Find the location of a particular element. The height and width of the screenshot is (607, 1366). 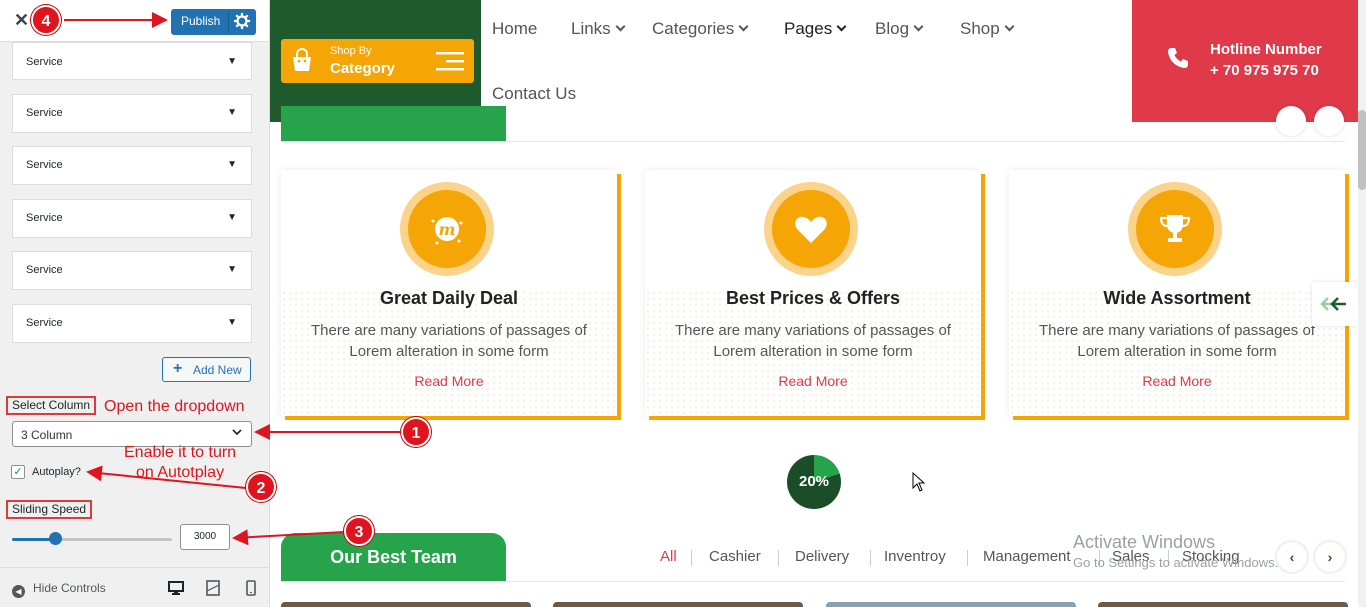

step-1-marker: 1 is located at coordinates (416, 432).